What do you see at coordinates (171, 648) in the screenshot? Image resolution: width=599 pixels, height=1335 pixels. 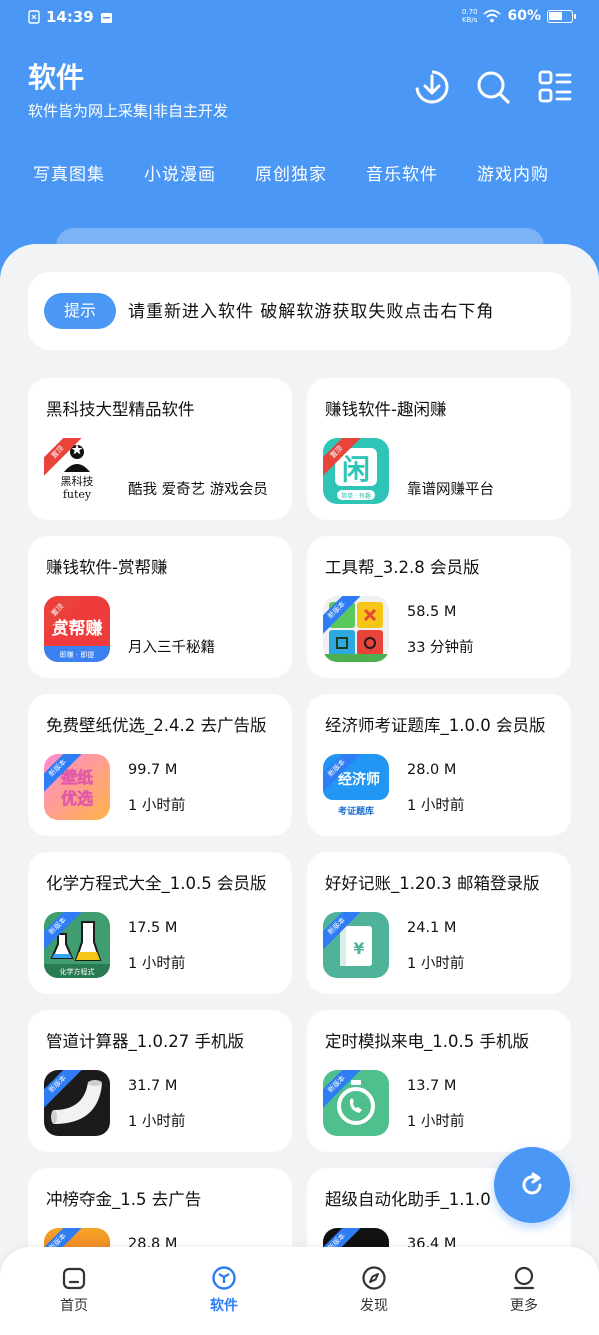 I see `app-desc: 月入三千秘籍` at bounding box center [171, 648].